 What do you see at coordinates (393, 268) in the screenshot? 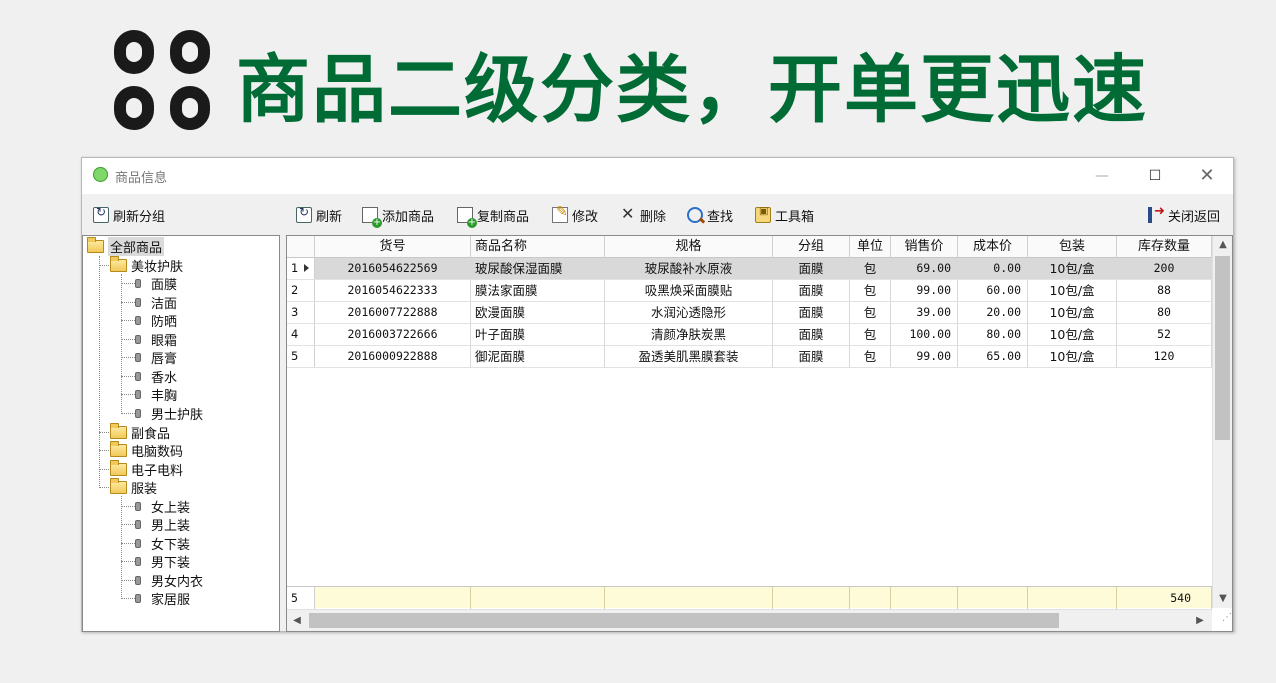
I see `cell-sku: 2016054622569` at bounding box center [393, 268].